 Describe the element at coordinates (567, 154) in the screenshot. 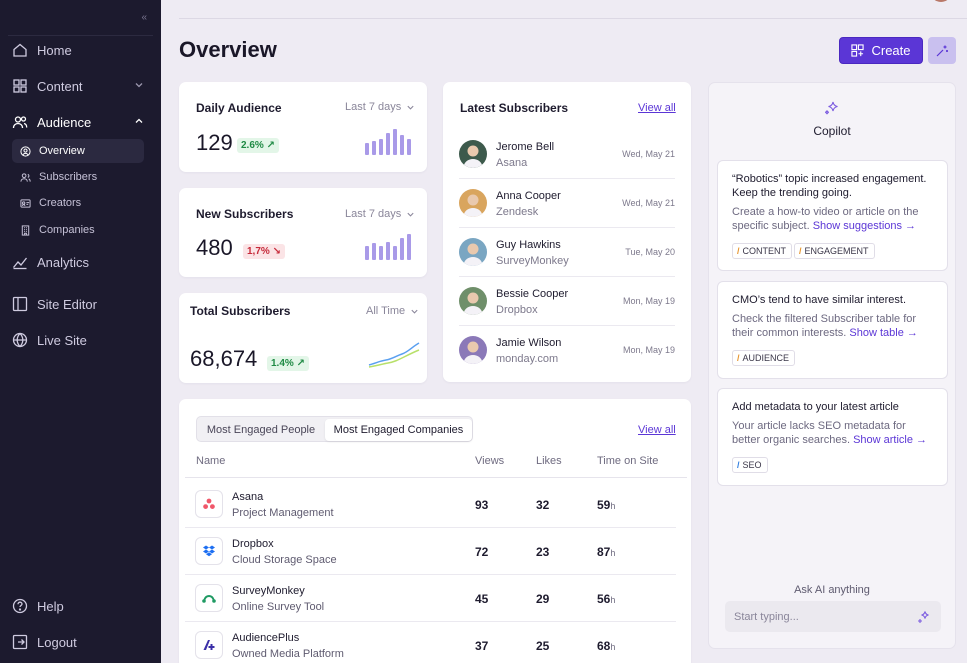

I see `subscriber-row: Jerome Bell Asana Wed, May 21` at that location.